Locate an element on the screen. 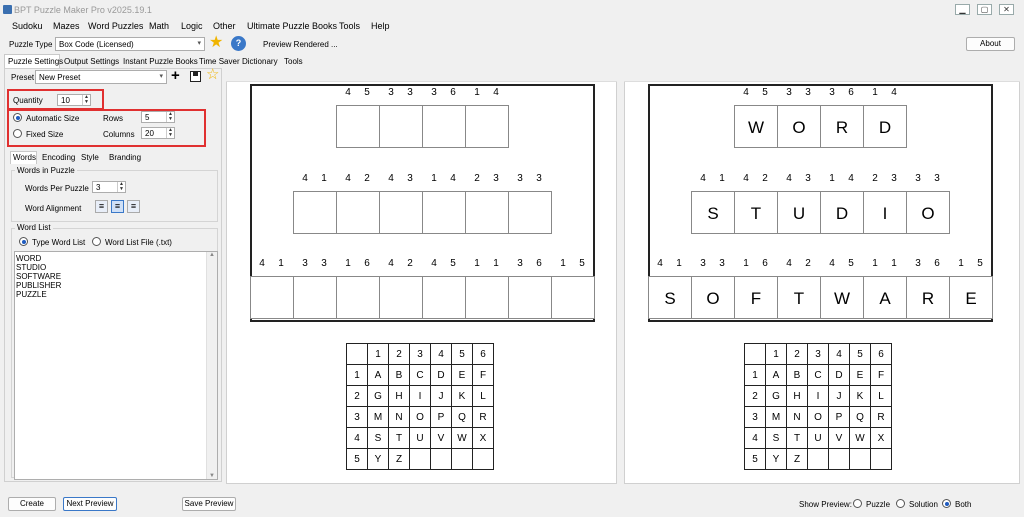 This screenshot has height=517, width=1024. menu-word-puzzles: Word Puzzles is located at coordinates (115, 26).